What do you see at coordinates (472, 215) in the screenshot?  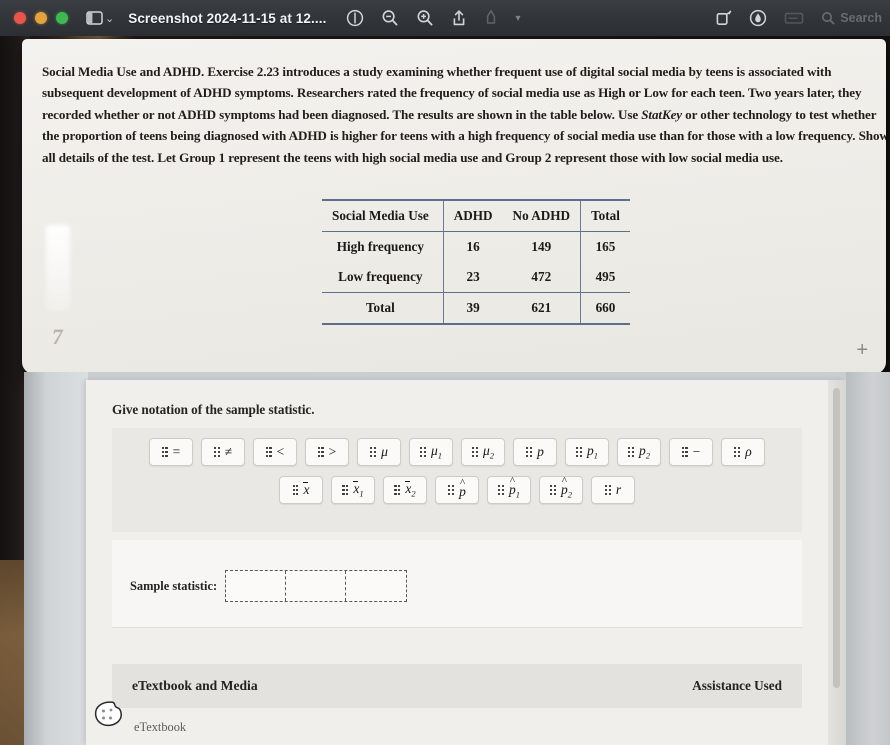 I see `col-header-adhd: ADHD` at bounding box center [472, 215].